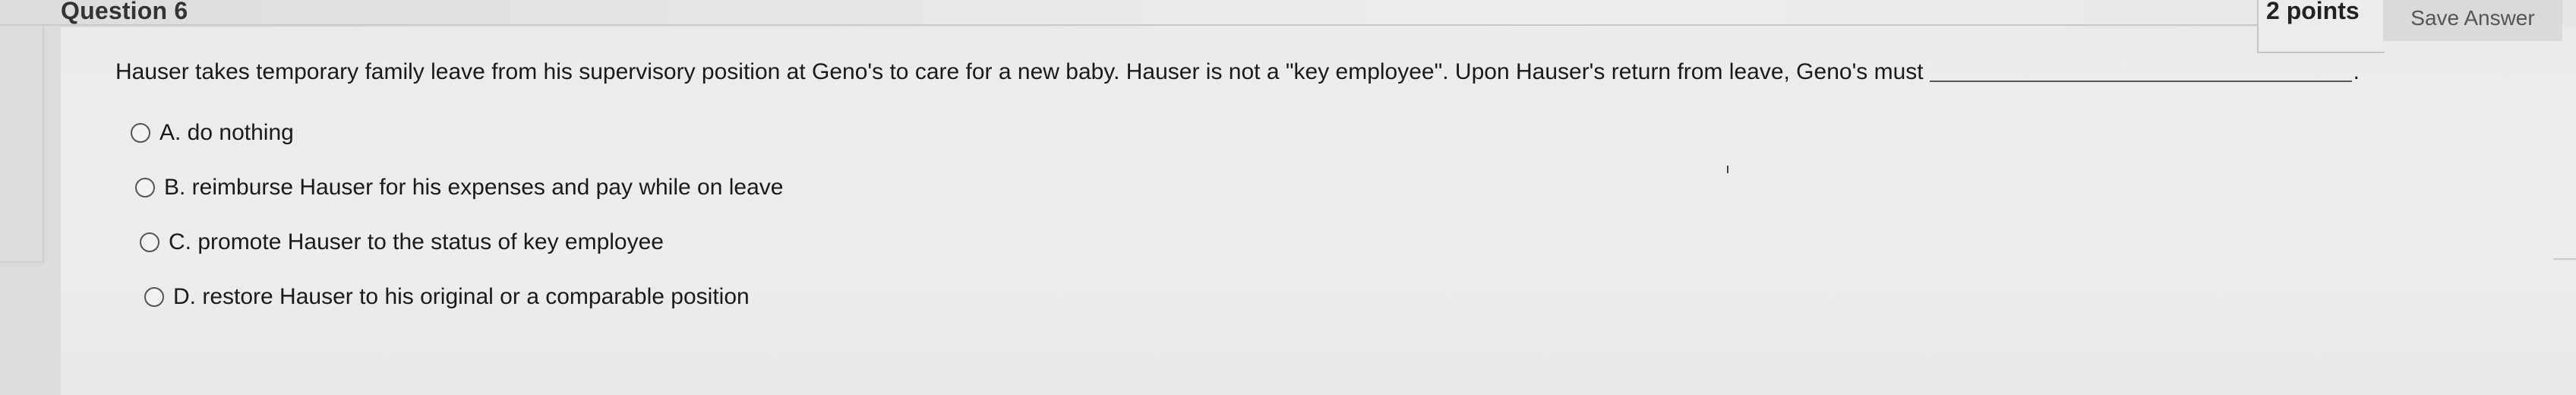 The image size is (2576, 395). What do you see at coordinates (22, 144) in the screenshot?
I see `left-border` at bounding box center [22, 144].